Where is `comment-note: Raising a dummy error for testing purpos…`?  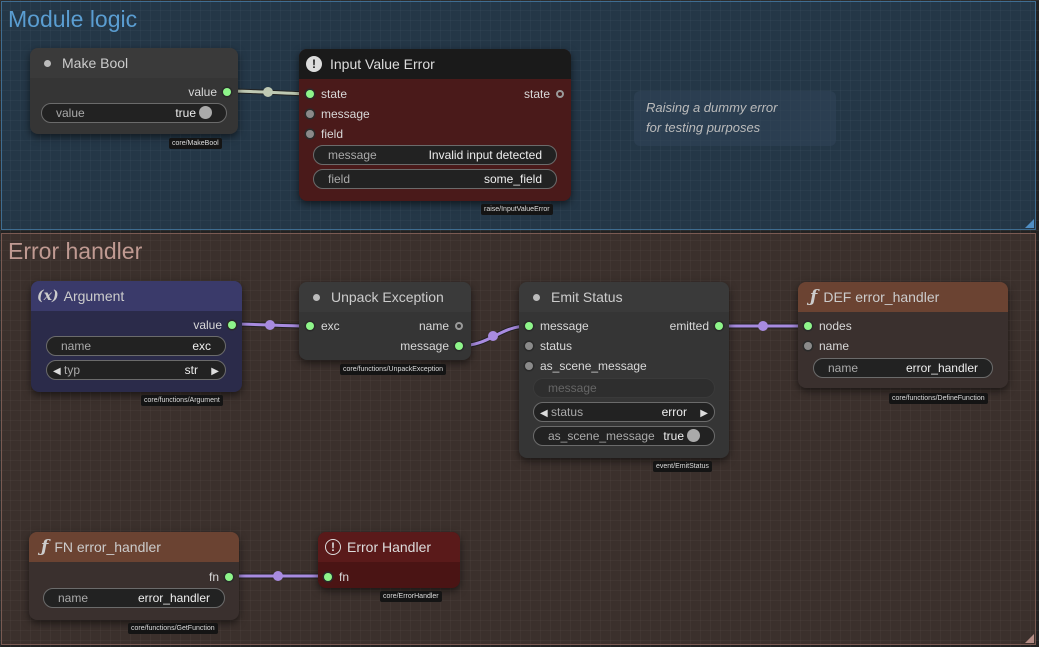
comment-note: Raising a dummy error for testing purpos… is located at coordinates (735, 118).